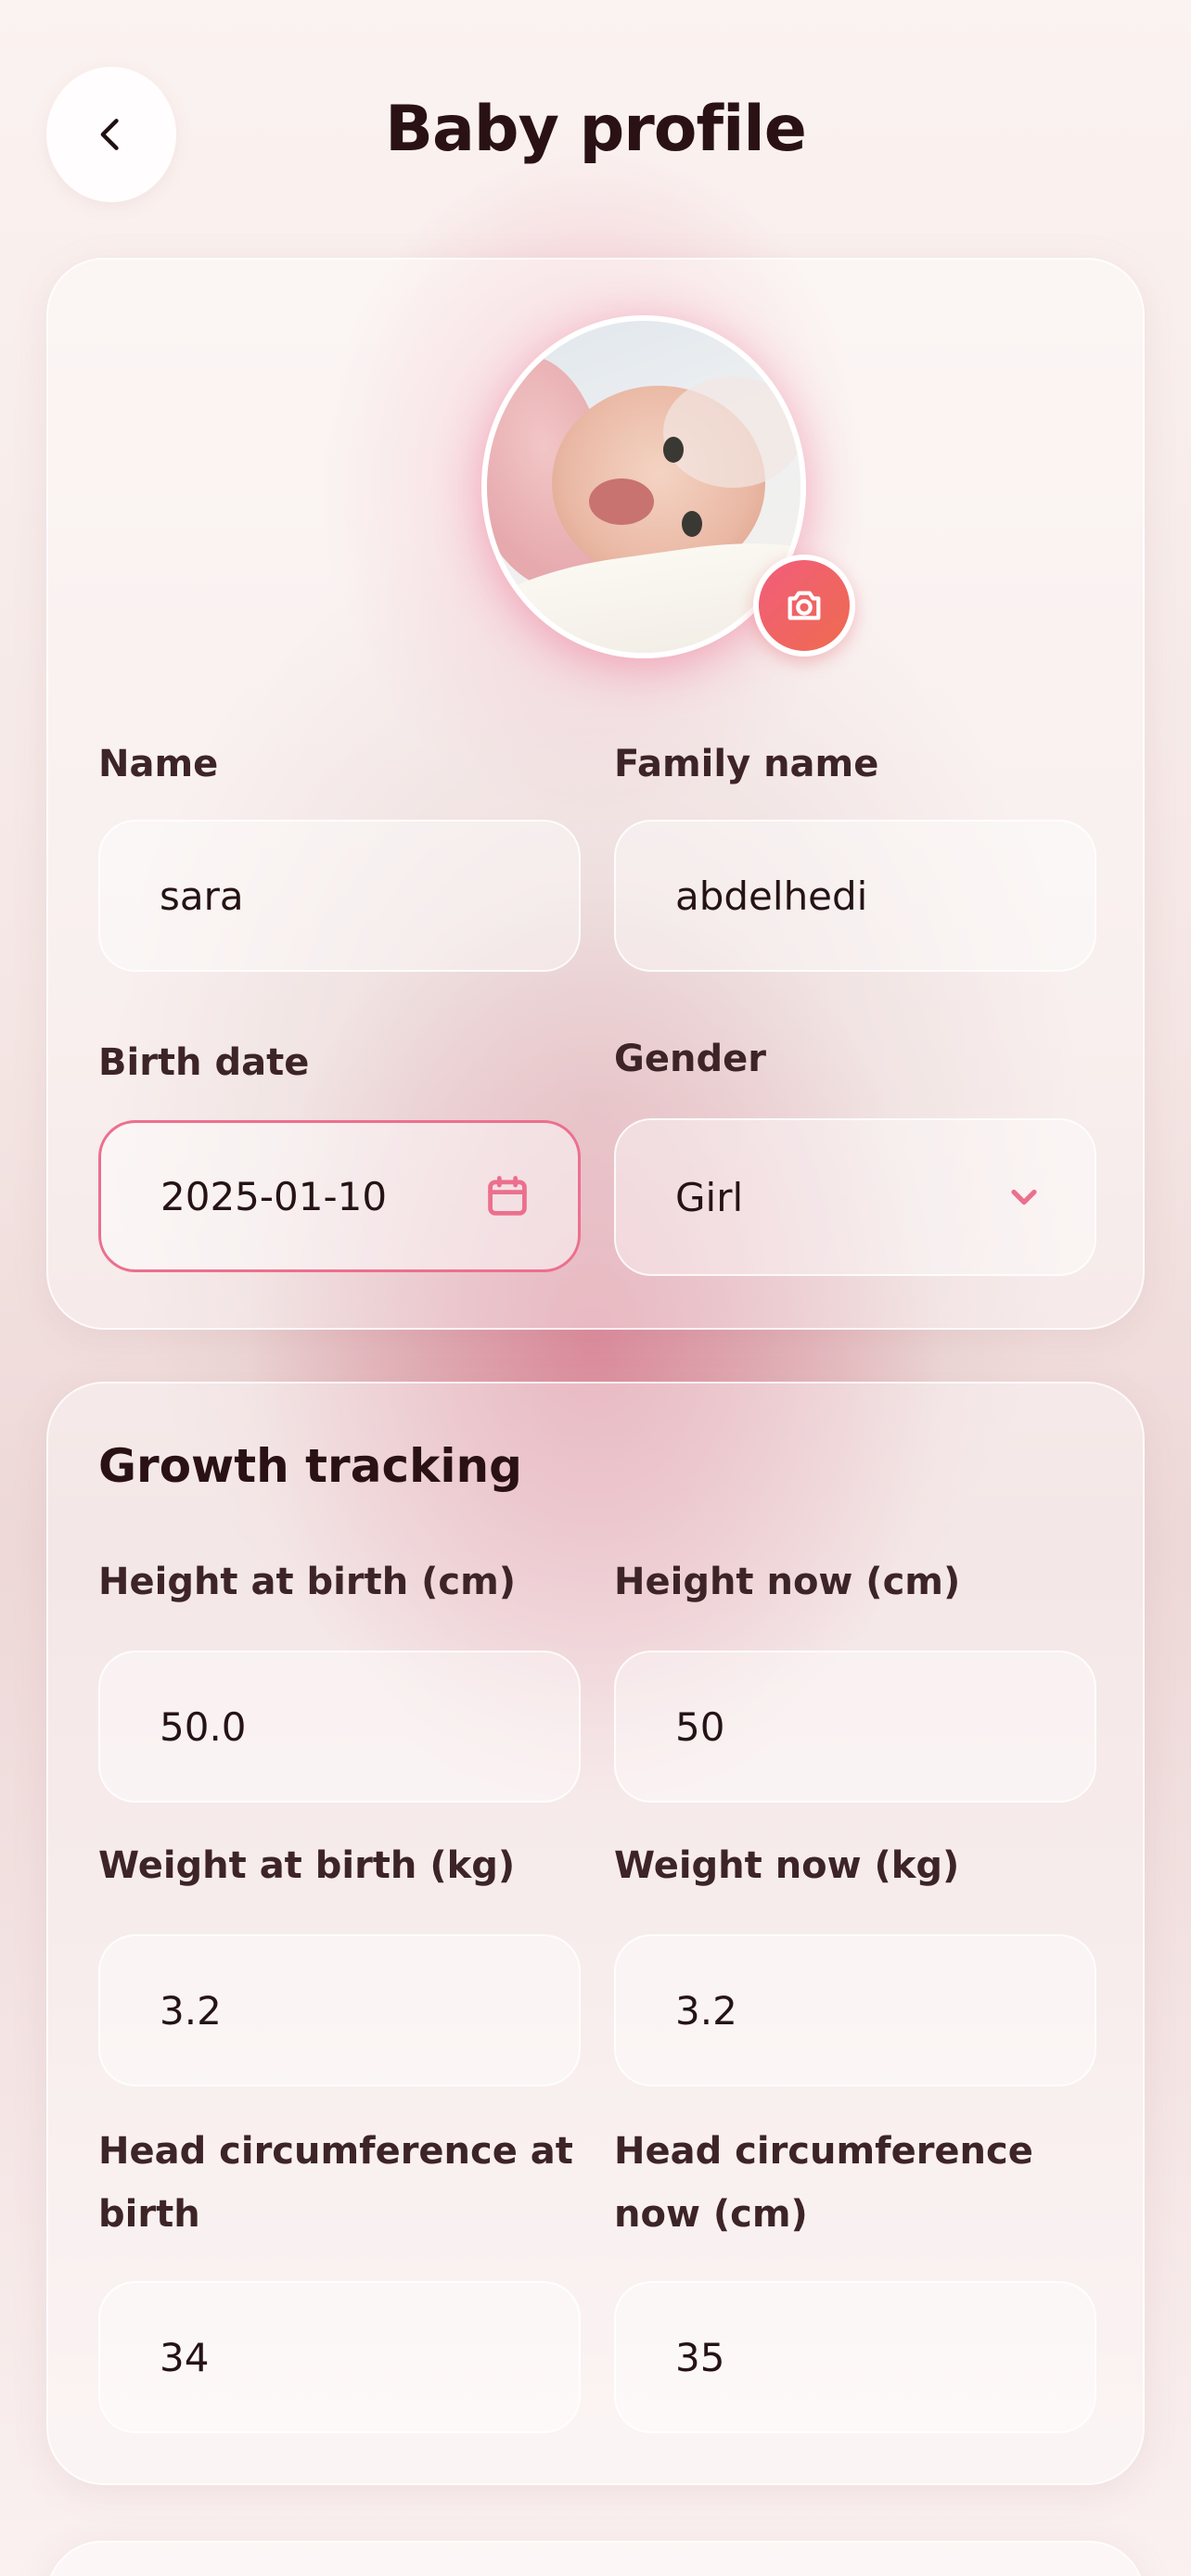  What do you see at coordinates (308, 1582) in the screenshot?
I see `height-at-birth-label: Height at birth (cm)` at bounding box center [308, 1582].